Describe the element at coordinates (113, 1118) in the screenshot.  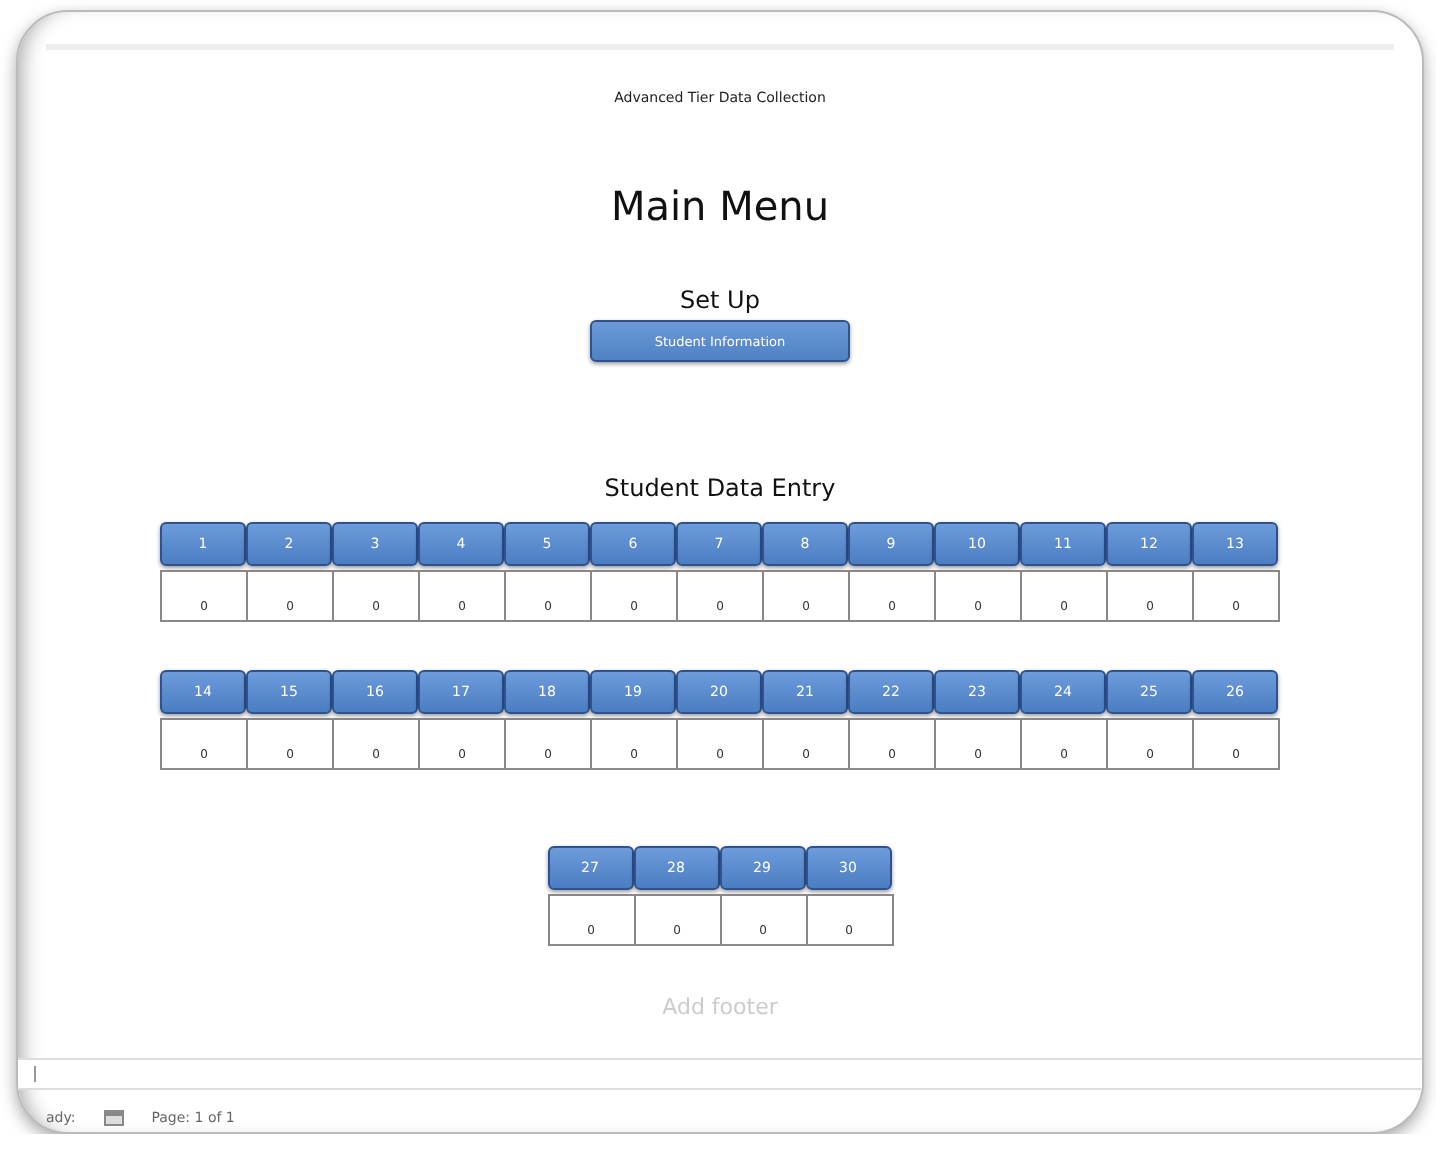
I see `macro-icon` at that location.